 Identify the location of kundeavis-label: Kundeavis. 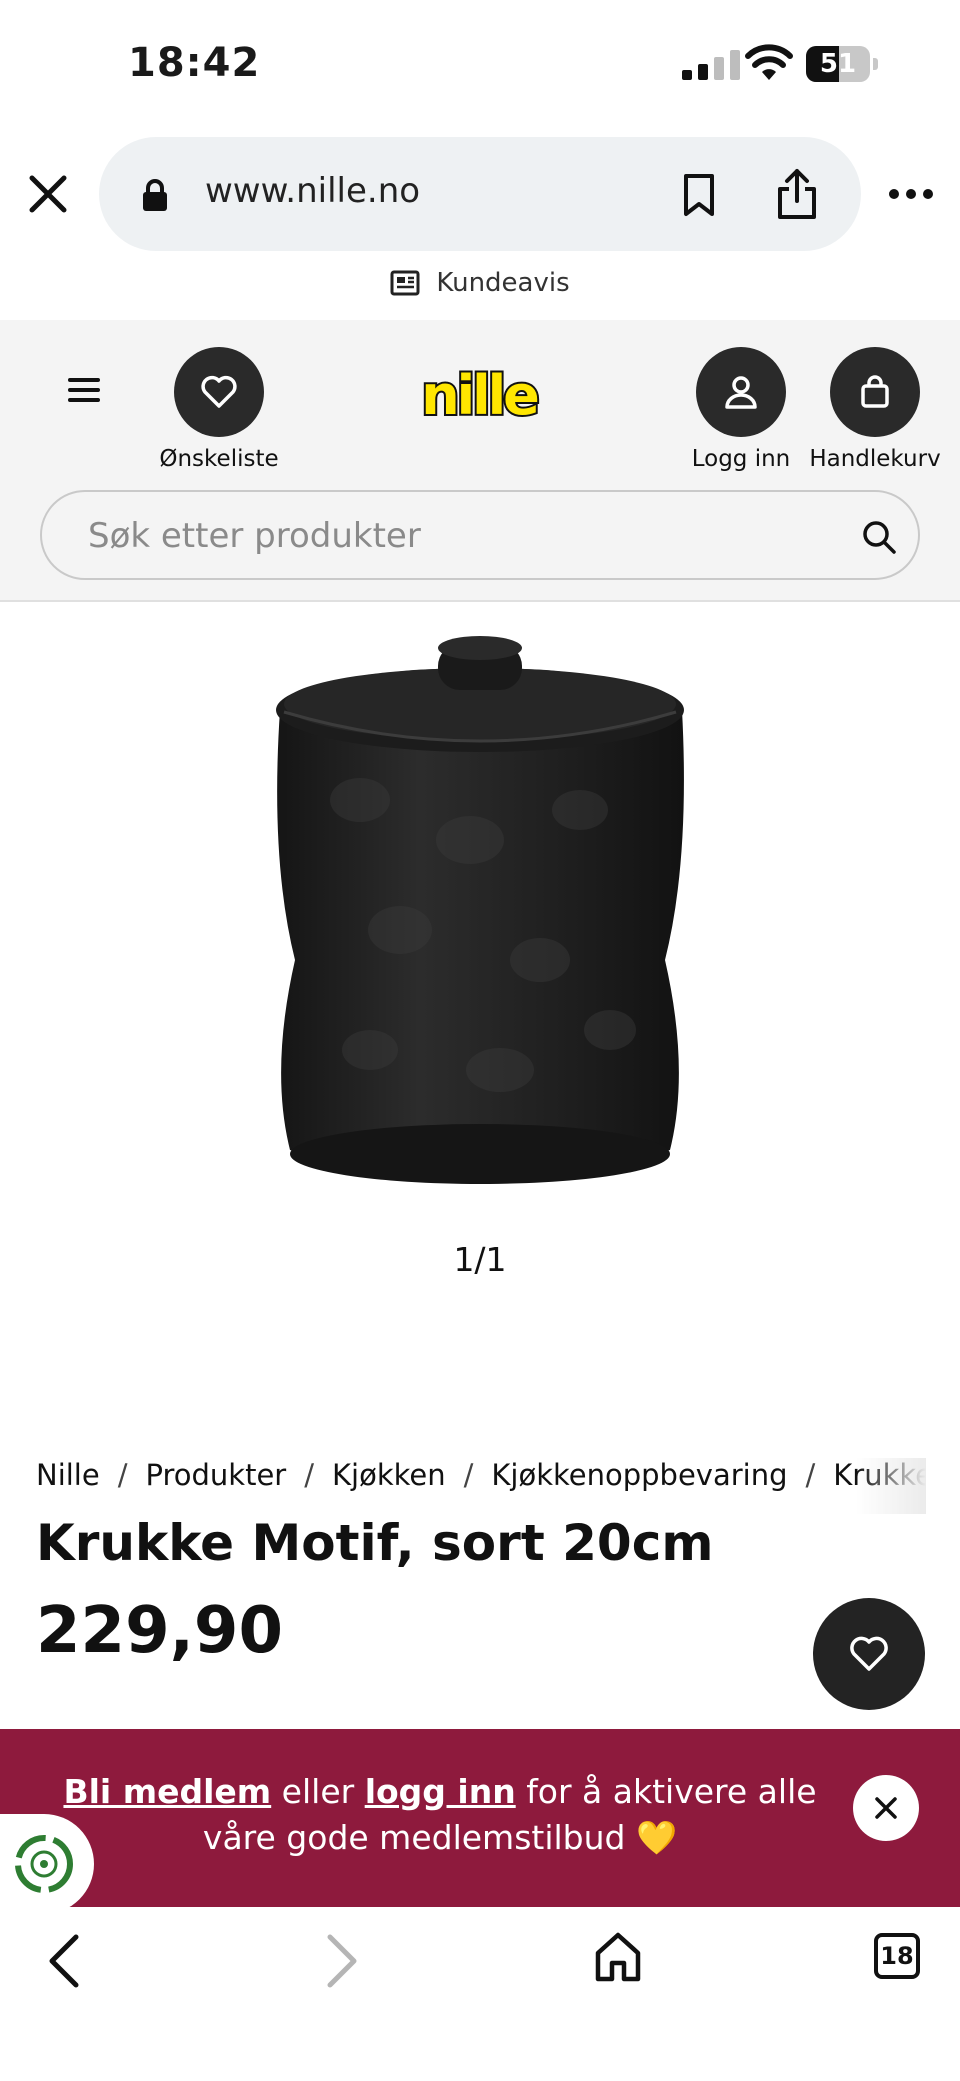
(503, 283).